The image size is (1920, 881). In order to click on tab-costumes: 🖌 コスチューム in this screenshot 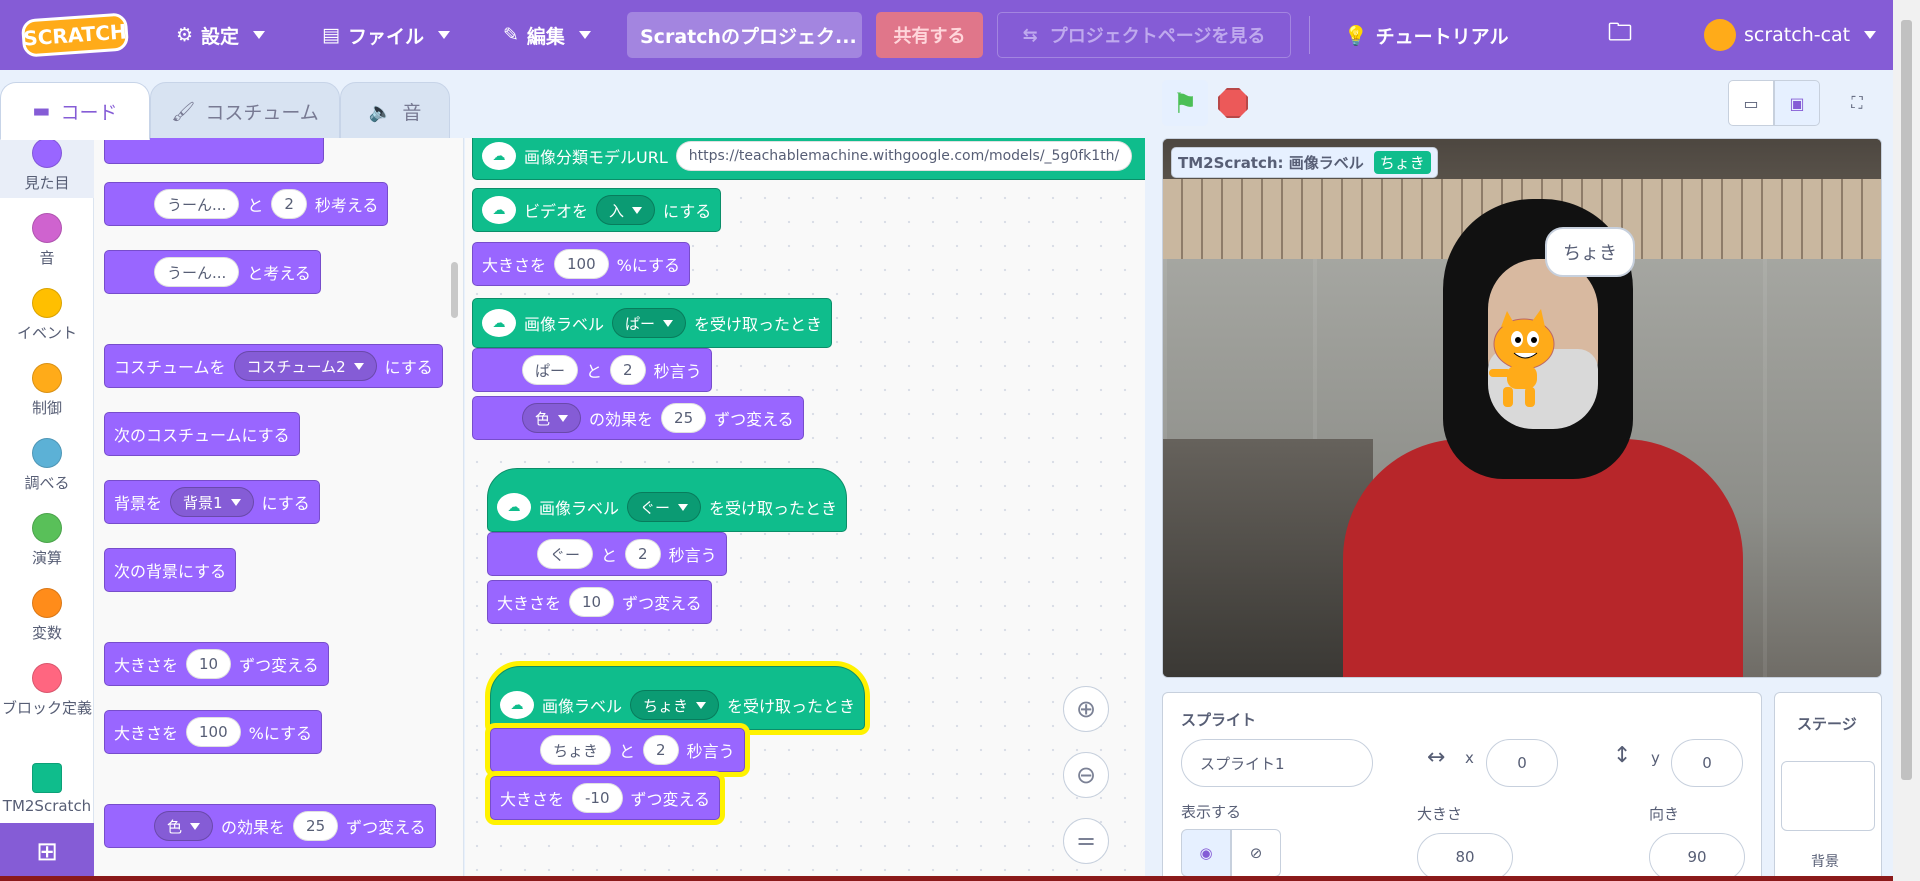, I will do `click(245, 111)`.